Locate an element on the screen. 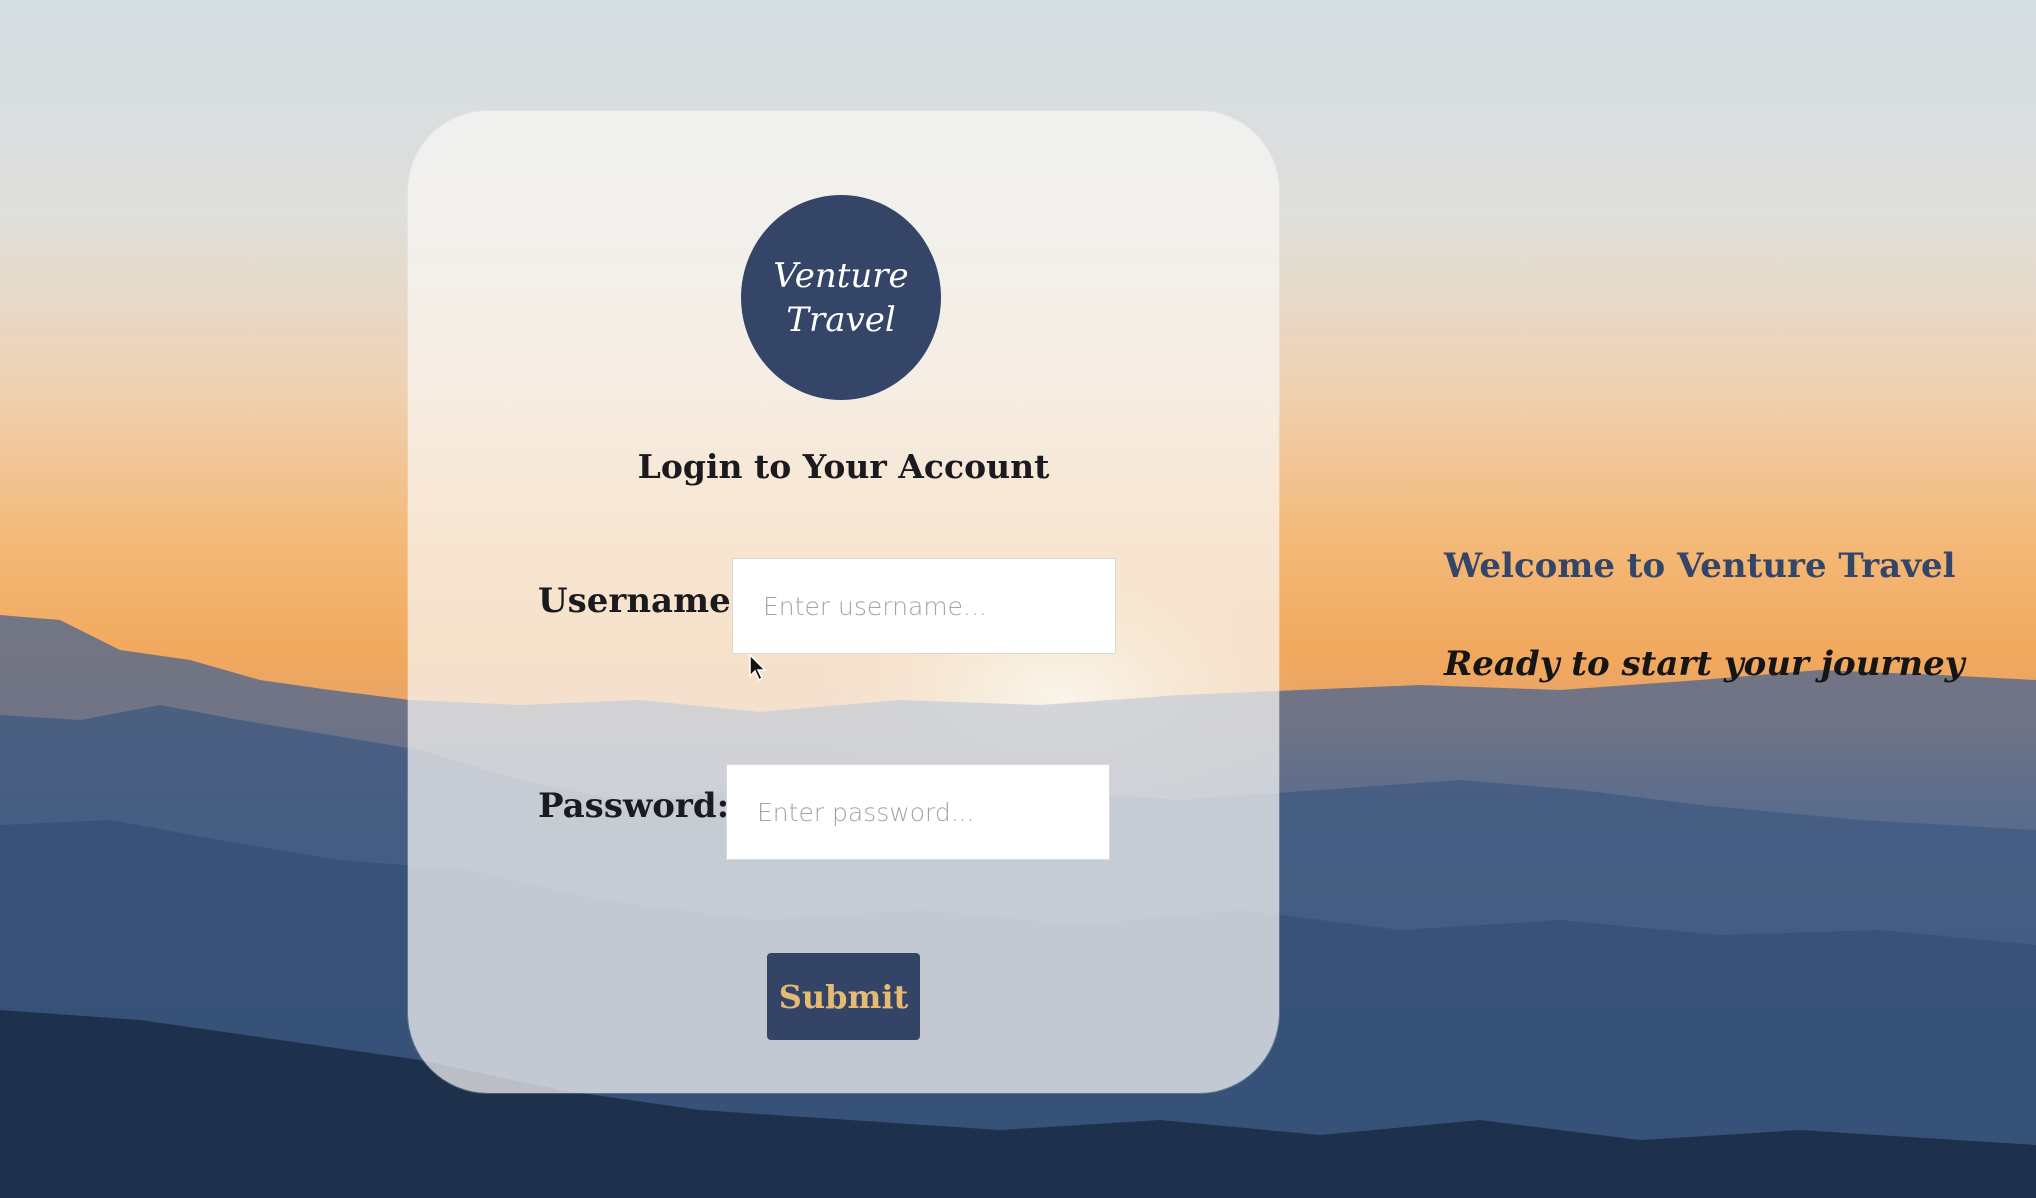 The width and height of the screenshot is (2036, 1198). logo-line-1: Venture is located at coordinates (840, 276).